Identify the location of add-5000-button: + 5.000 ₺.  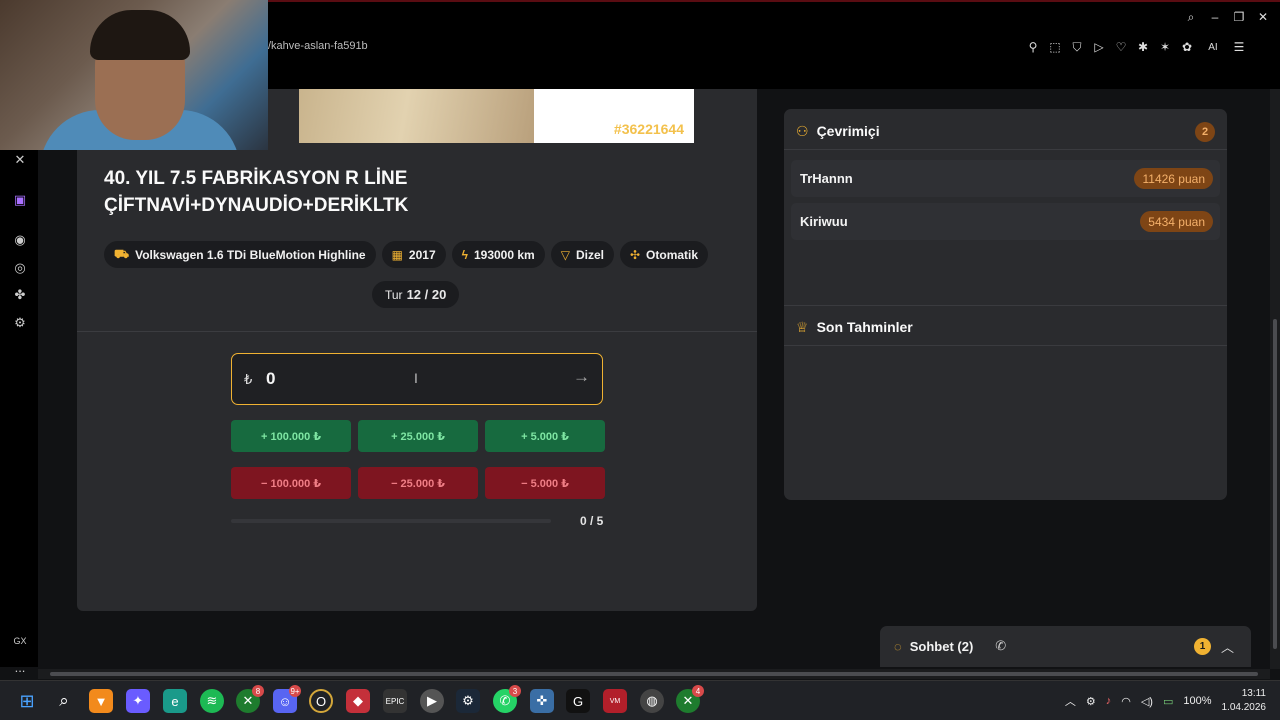
(545, 436).